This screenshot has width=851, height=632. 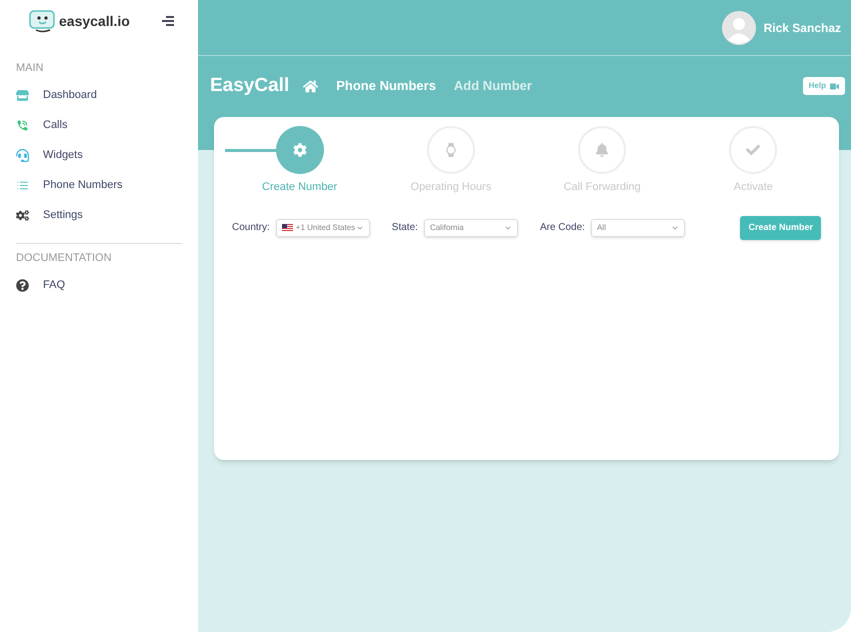 I want to click on video-icon, so click(x=834, y=86).